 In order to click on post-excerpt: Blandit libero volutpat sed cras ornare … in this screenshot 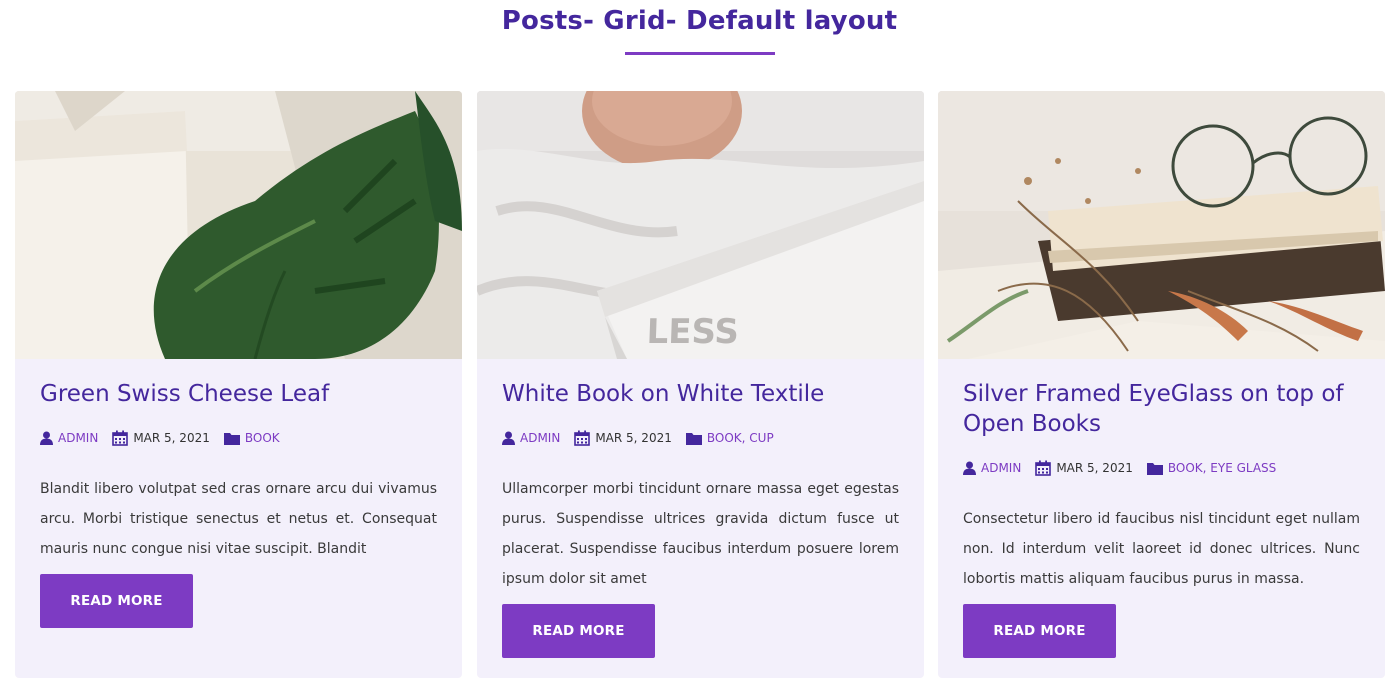, I will do `click(238, 519)`.